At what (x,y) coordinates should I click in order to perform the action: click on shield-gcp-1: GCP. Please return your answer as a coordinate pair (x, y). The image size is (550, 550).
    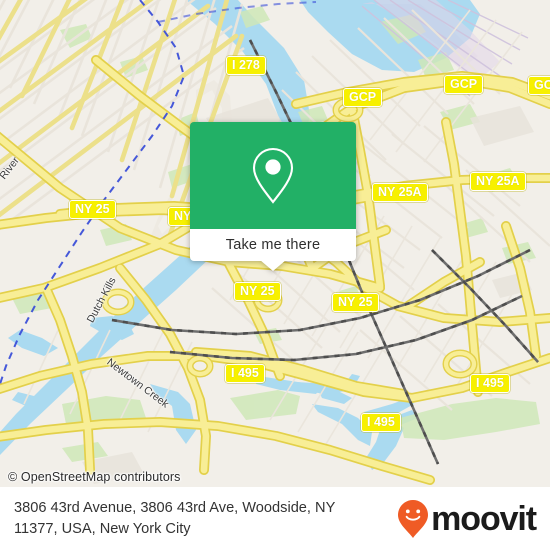
    Looking at the image, I should click on (363, 97).